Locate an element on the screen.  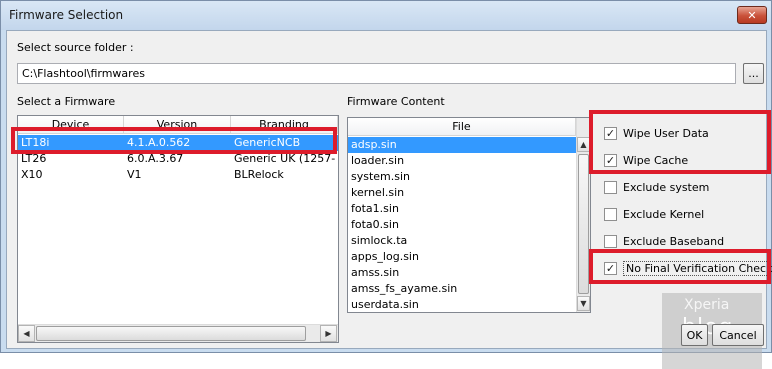
vscroll-thumb is located at coordinates (583, 224).